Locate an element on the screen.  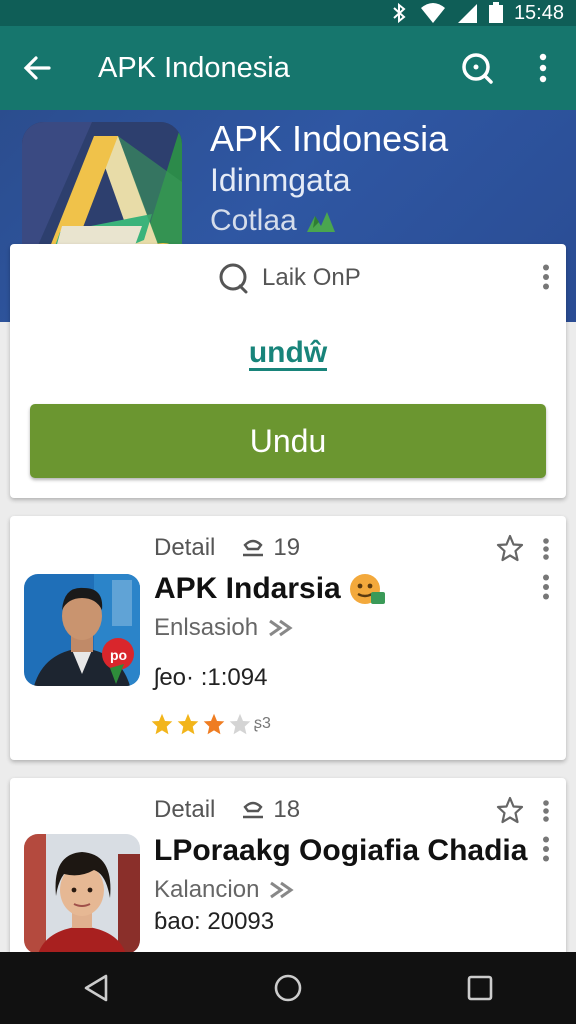
nav-recents-icon is located at coordinates (480, 988).